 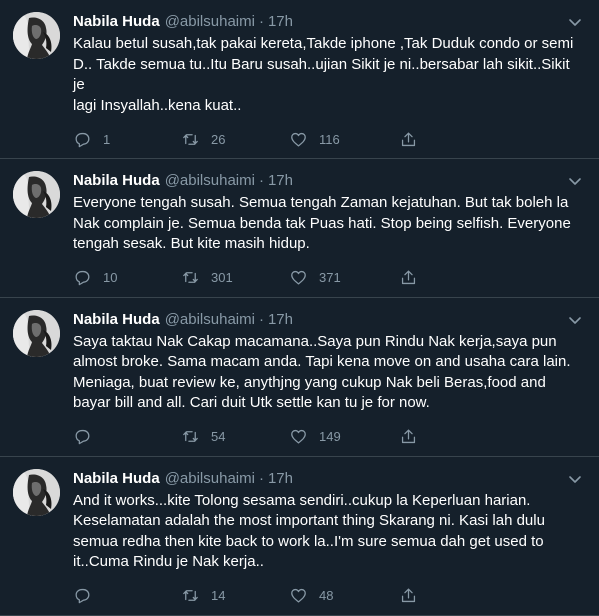 I want to click on reply-button: 10, so click(x=127, y=277).